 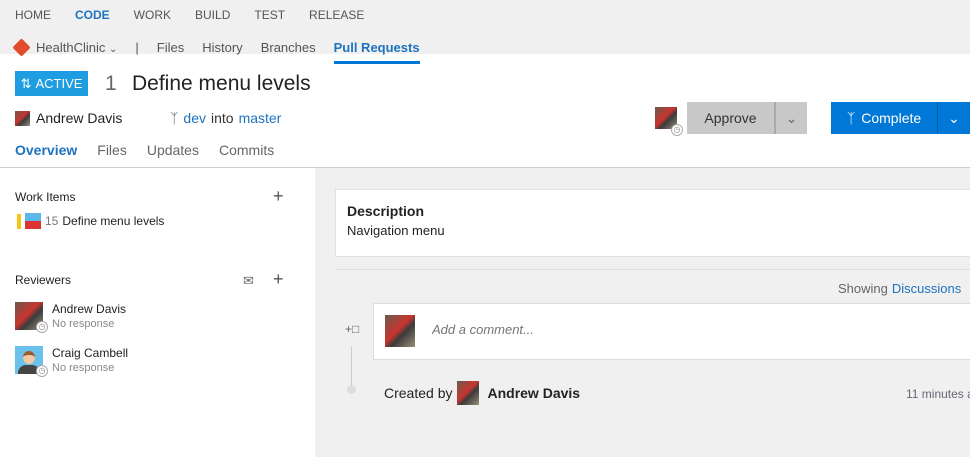 I want to click on created-label: Created by, so click(x=418, y=393).